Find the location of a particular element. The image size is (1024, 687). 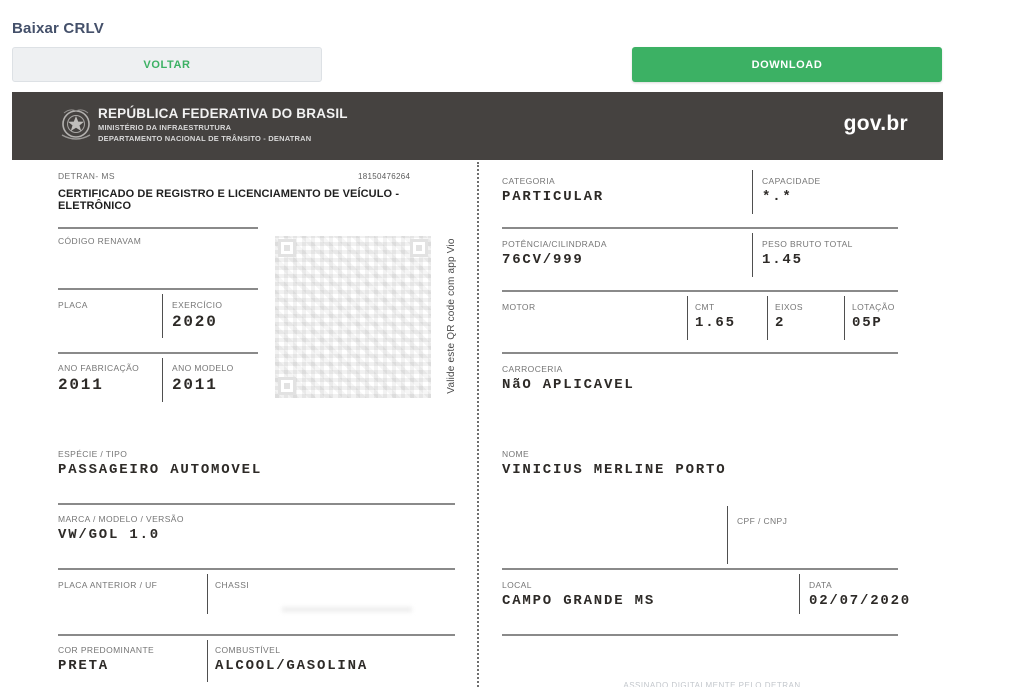

field-especie-tipo-label: ESPÉCIE / TIPO is located at coordinates (93, 454).